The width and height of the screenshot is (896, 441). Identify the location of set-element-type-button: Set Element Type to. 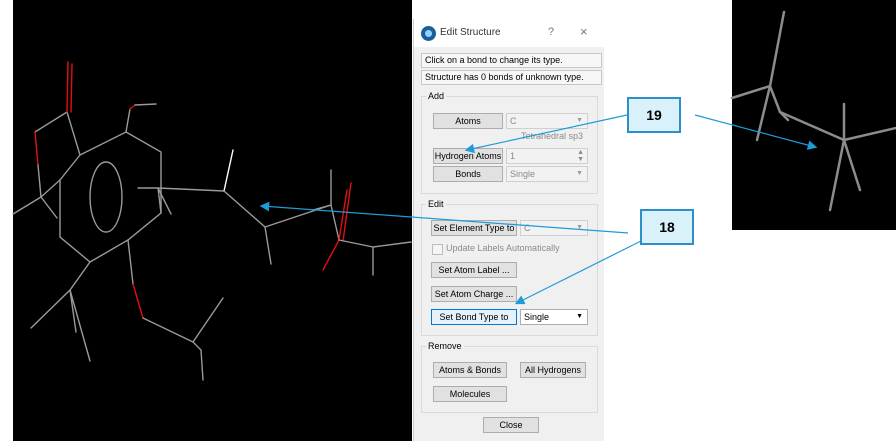
(474, 228).